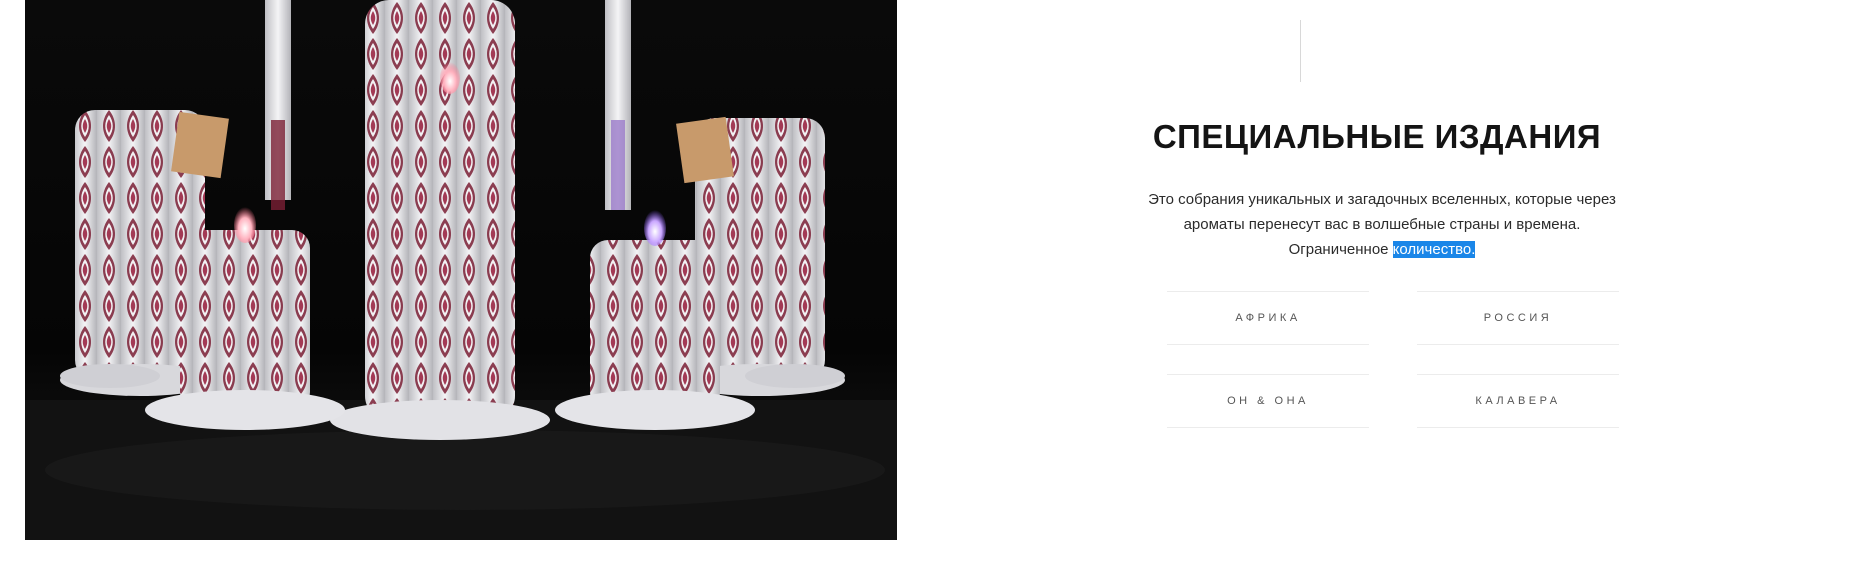  Describe the element at coordinates (1268, 401) in the screenshot. I see `category-link-he-and-she: ОН & ОНА` at that location.